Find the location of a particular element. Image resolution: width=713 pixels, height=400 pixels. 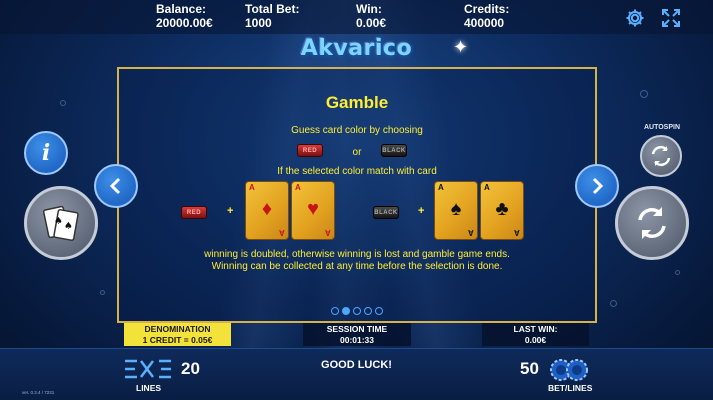

spade-suit-icon: ♠ is located at coordinates (456, 209).